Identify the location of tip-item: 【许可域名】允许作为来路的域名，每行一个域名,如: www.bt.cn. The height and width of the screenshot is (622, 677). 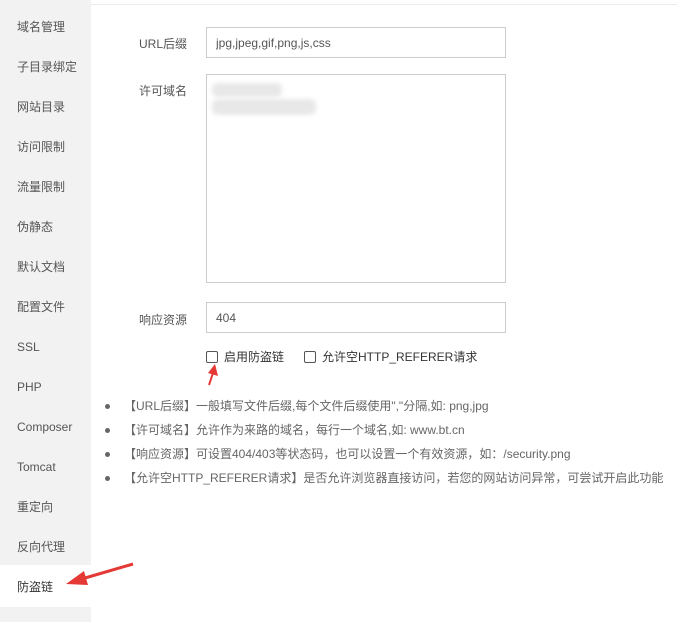
(384, 430).